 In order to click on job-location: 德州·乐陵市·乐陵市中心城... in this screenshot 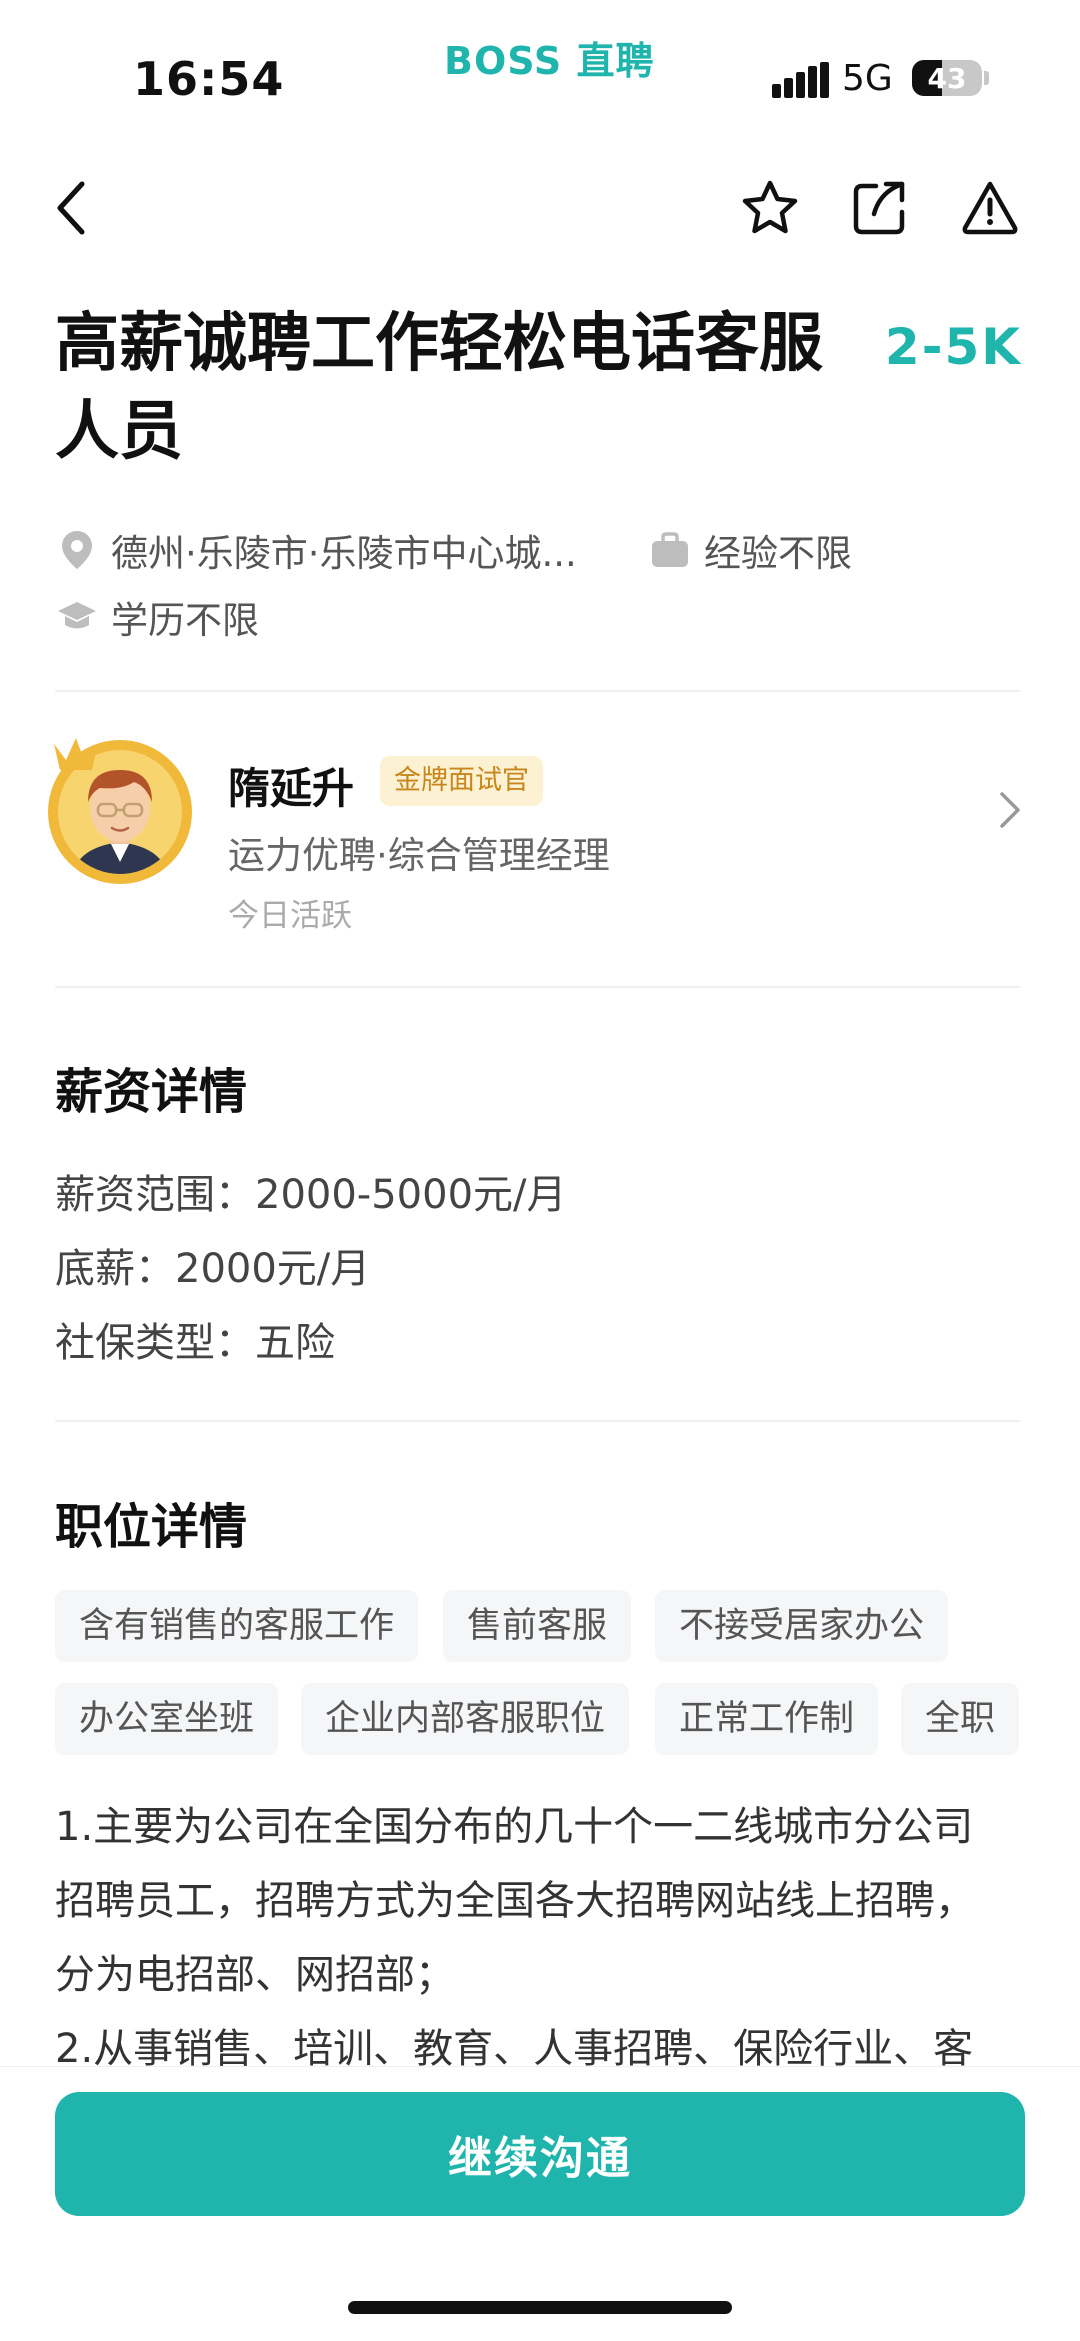, I will do `click(316, 550)`.